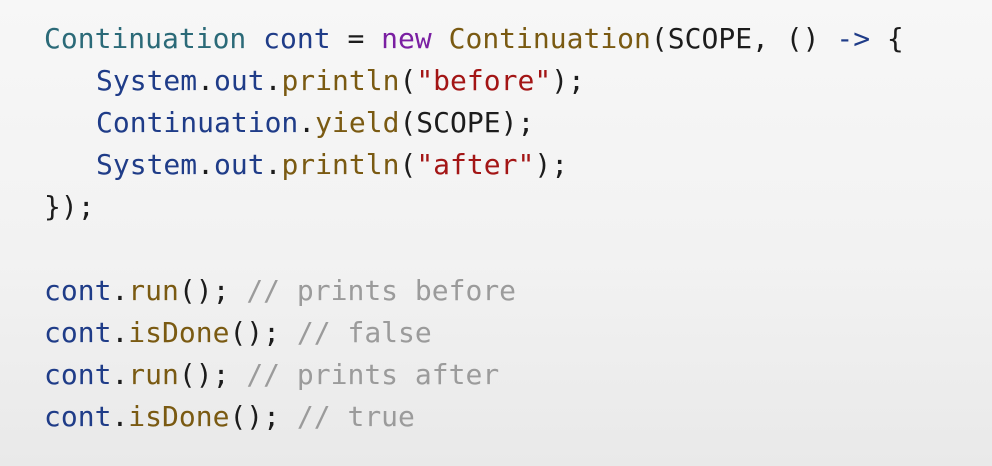 This screenshot has width=992, height=466. Describe the element at coordinates (355, 416) in the screenshot. I see `code-token: // true` at that location.